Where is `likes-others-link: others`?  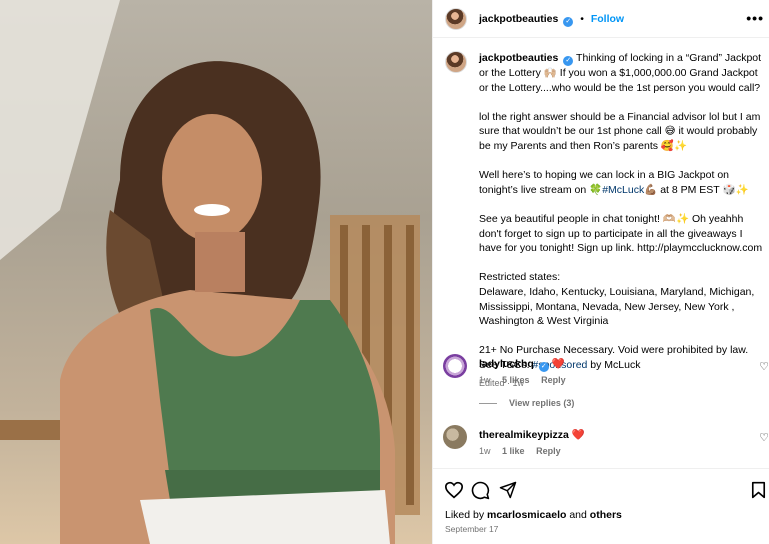 likes-others-link: others is located at coordinates (606, 515).